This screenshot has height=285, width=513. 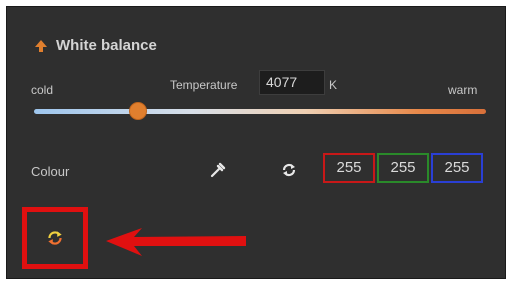 I want to click on reset-button, so click(x=55, y=238).